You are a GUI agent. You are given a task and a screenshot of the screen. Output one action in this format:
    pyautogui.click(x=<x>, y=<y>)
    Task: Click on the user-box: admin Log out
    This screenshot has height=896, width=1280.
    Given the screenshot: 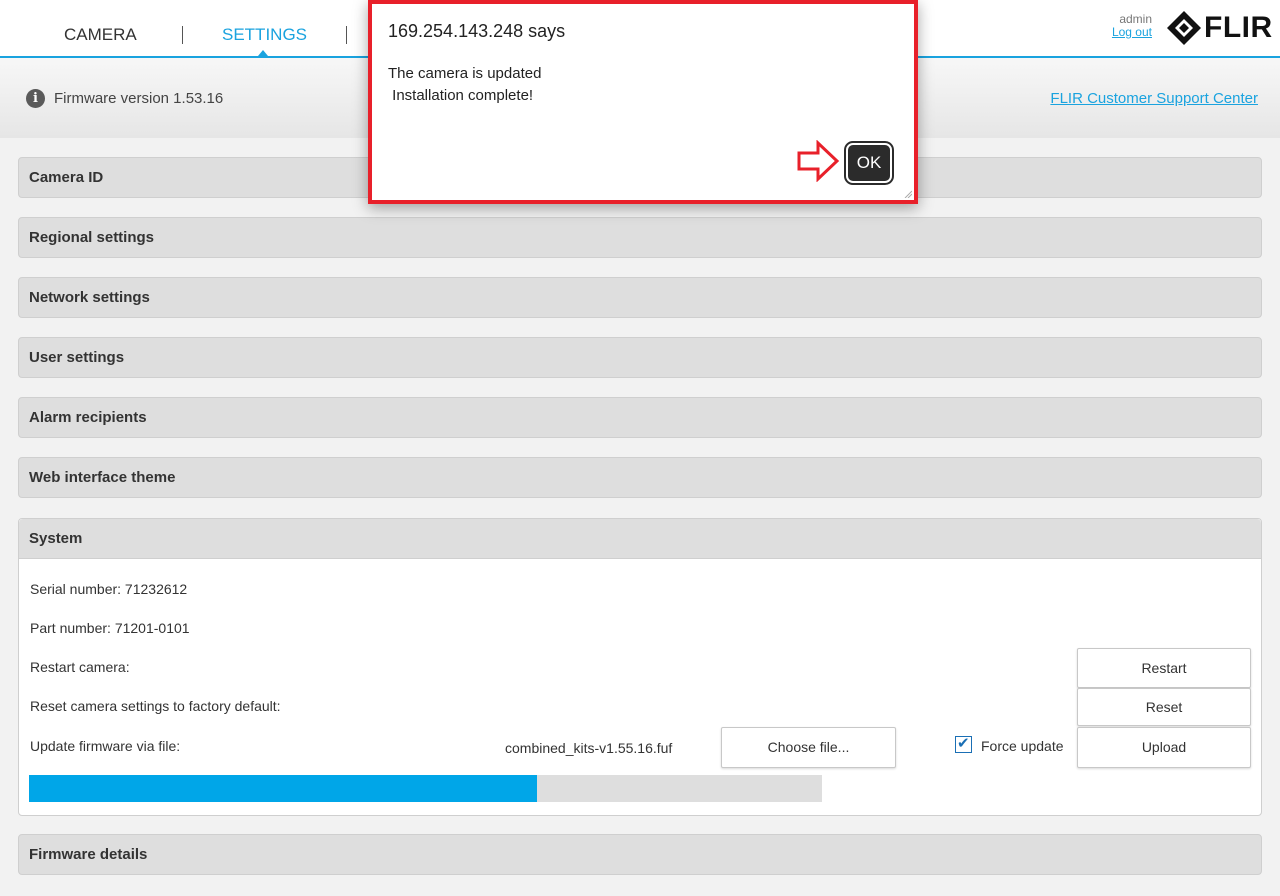 What is the action you would take?
    pyautogui.click(x=1132, y=26)
    